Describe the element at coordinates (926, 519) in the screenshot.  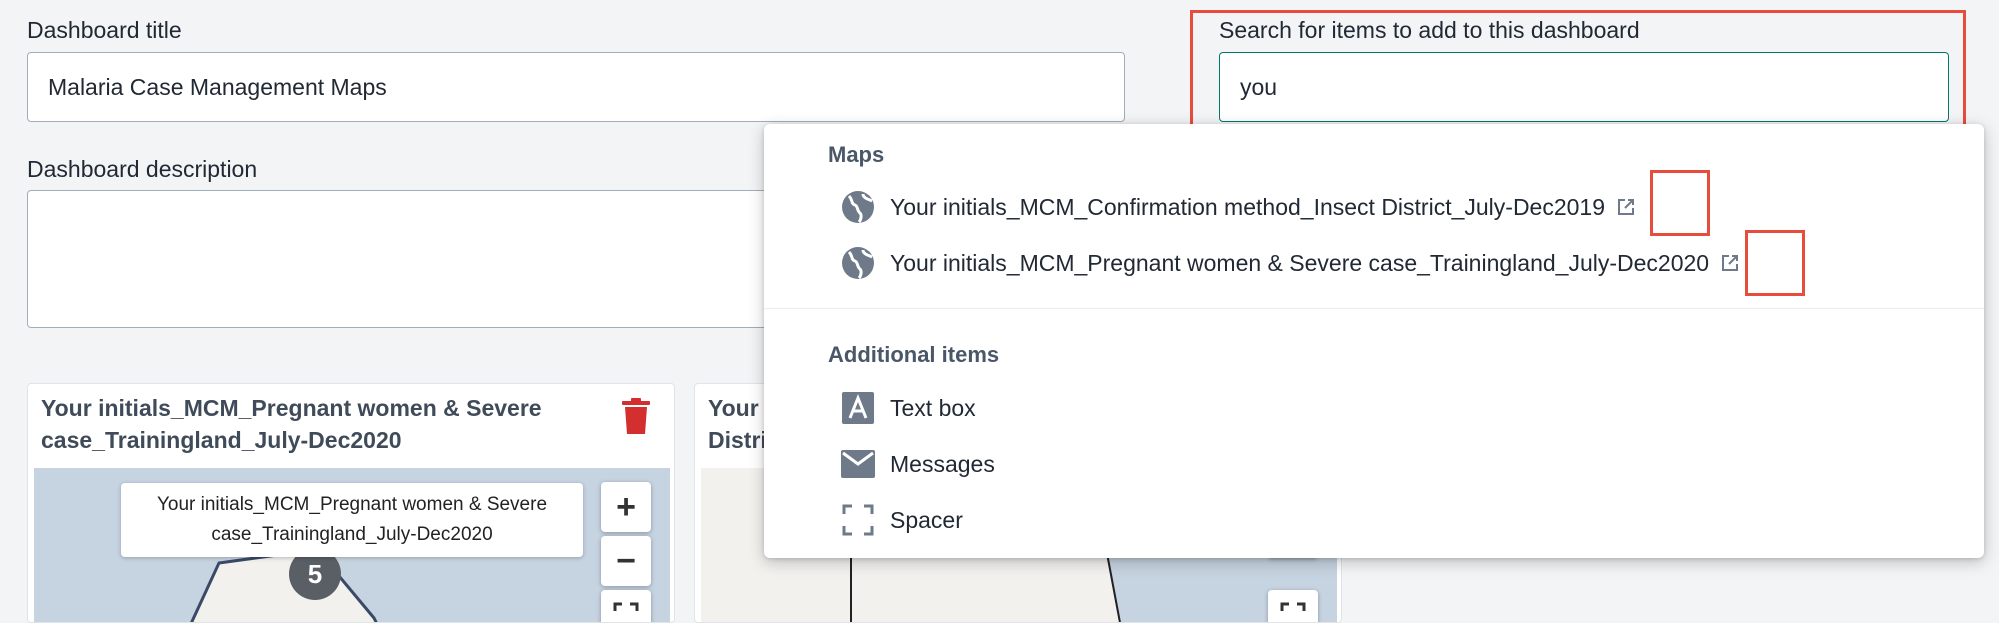
I see `spacer-label: Spacer` at that location.